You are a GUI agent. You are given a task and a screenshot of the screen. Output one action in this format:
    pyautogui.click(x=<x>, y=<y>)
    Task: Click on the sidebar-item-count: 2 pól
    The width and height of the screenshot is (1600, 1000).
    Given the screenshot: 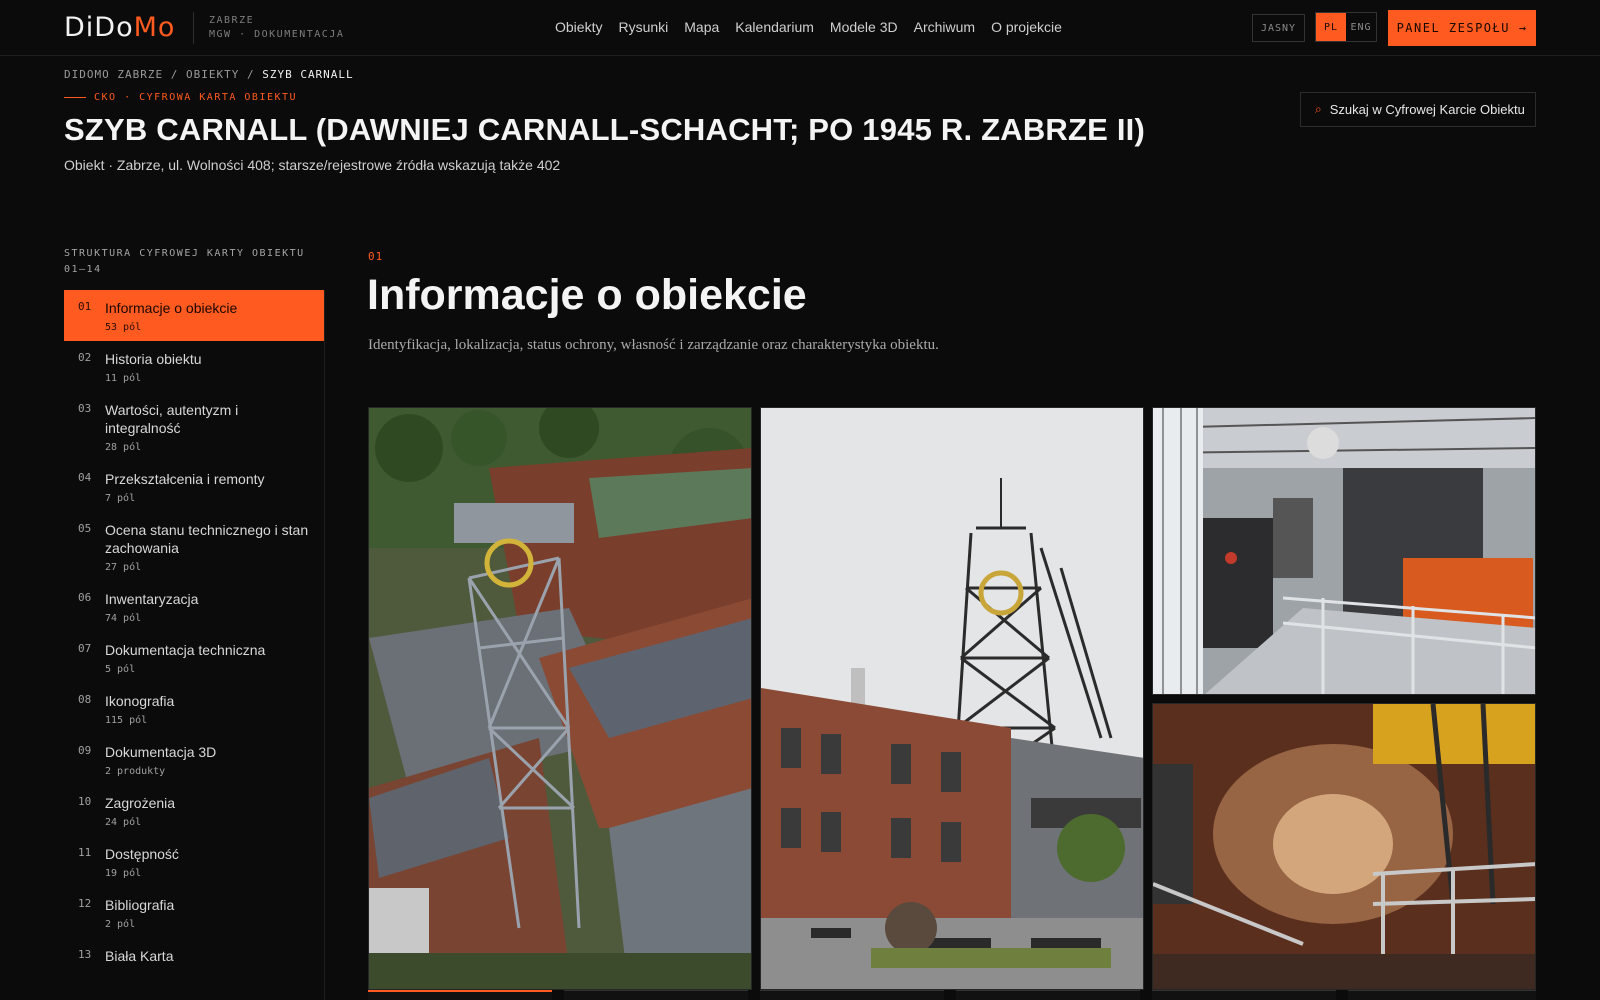 What is the action you would take?
    pyautogui.click(x=120, y=924)
    